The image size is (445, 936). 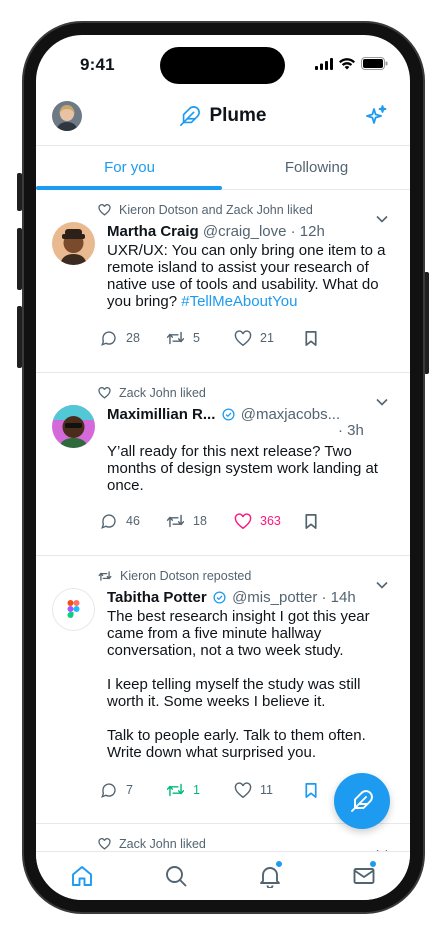 I want to click on compose-button, so click(x=362, y=801).